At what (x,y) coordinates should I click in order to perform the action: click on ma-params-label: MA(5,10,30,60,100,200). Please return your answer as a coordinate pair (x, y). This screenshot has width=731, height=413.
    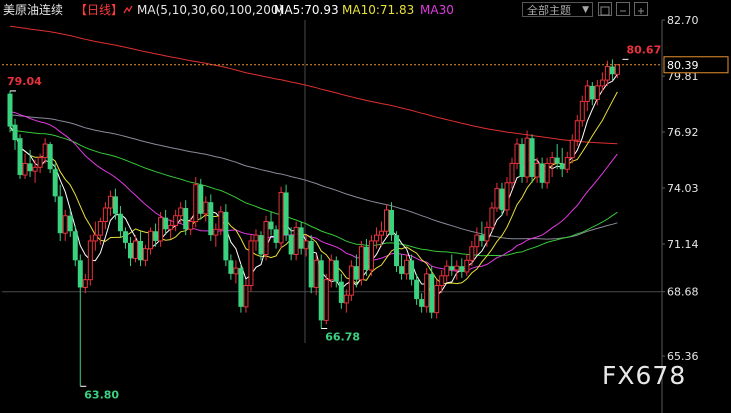
    Looking at the image, I should click on (210, 10).